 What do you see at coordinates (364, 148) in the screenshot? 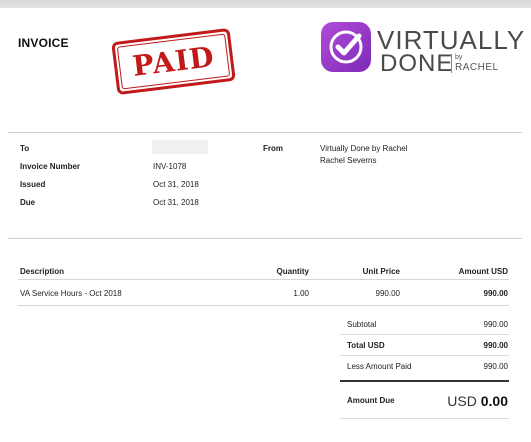
I see `from-company: Virtually Done by Rachel` at bounding box center [364, 148].